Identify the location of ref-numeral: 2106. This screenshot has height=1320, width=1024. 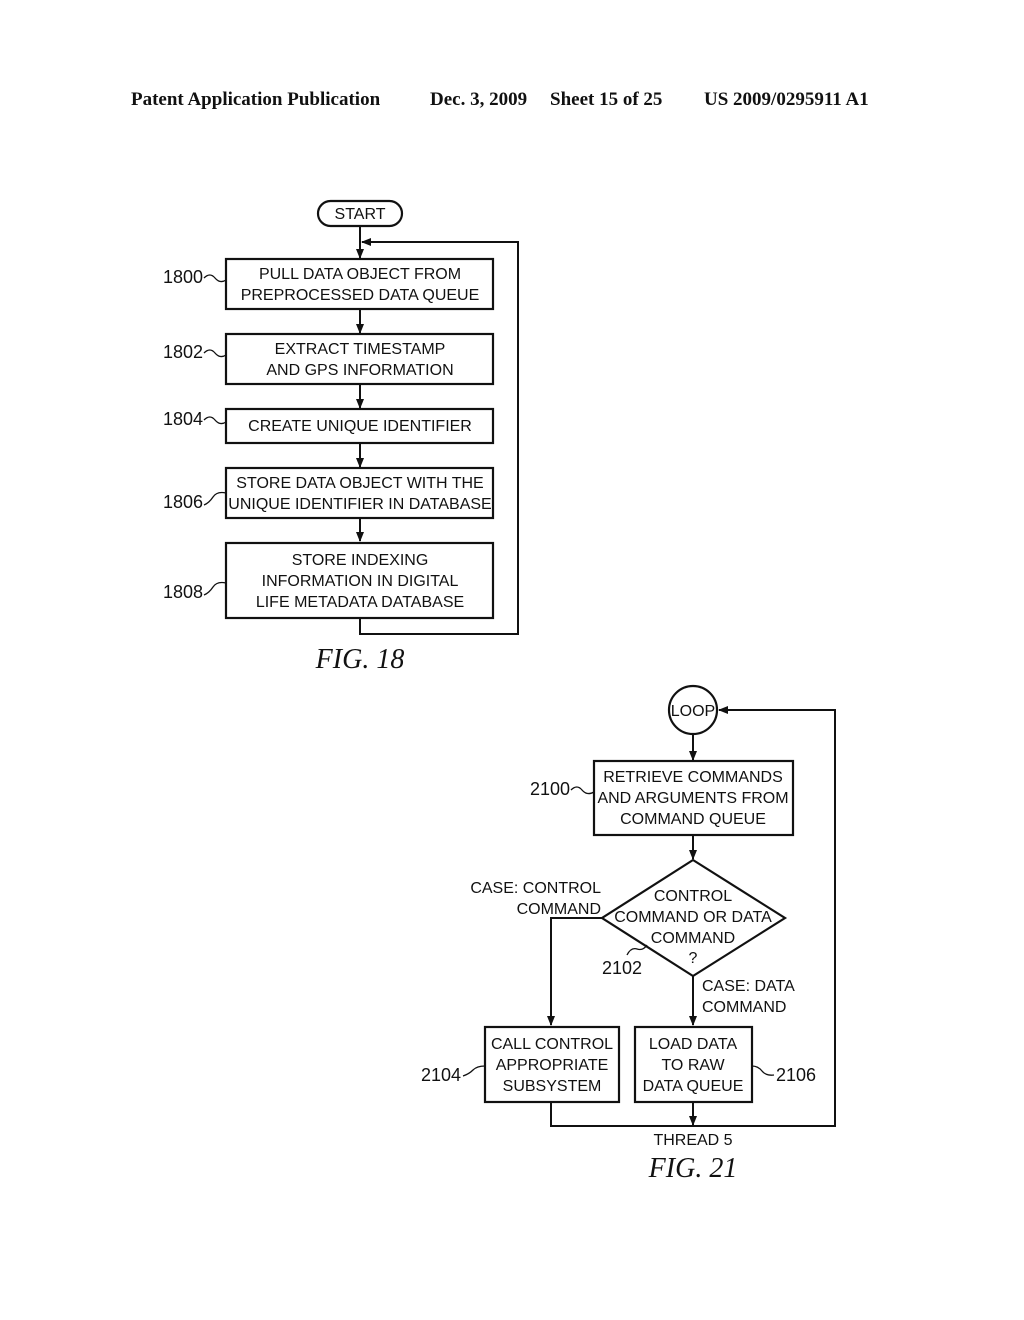
(796, 1075).